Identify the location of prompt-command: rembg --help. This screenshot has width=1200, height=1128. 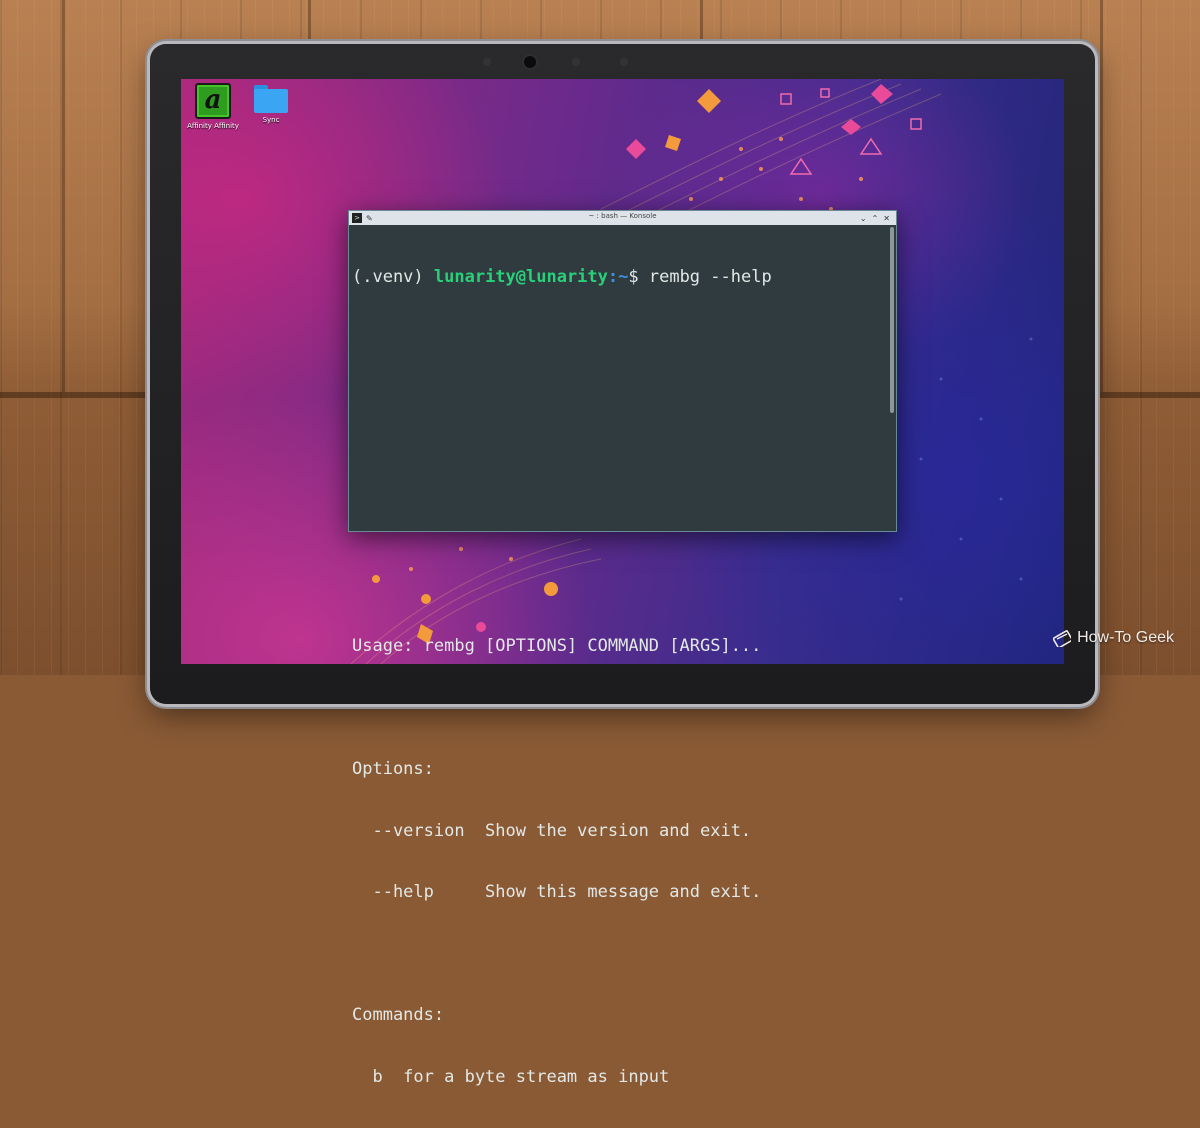
(705, 277).